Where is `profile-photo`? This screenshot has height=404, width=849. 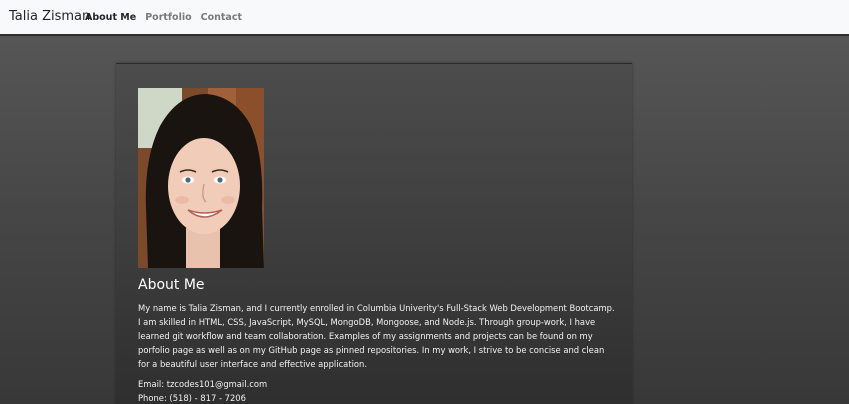 profile-photo is located at coordinates (201, 178).